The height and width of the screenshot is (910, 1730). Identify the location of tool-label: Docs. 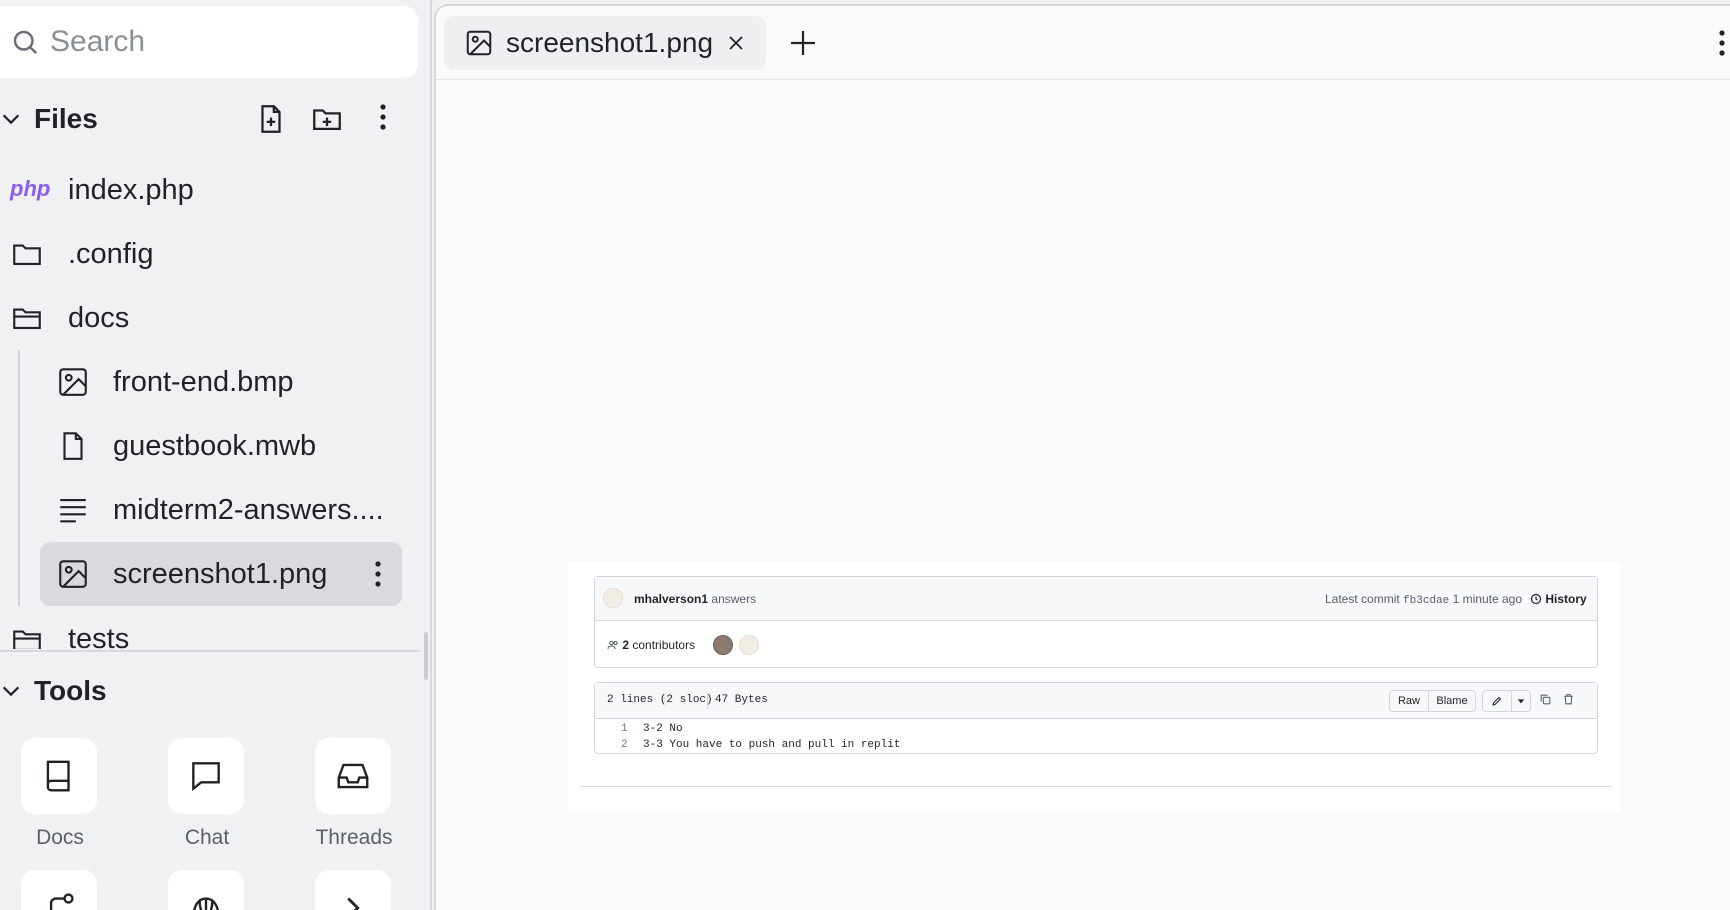
(60, 837).